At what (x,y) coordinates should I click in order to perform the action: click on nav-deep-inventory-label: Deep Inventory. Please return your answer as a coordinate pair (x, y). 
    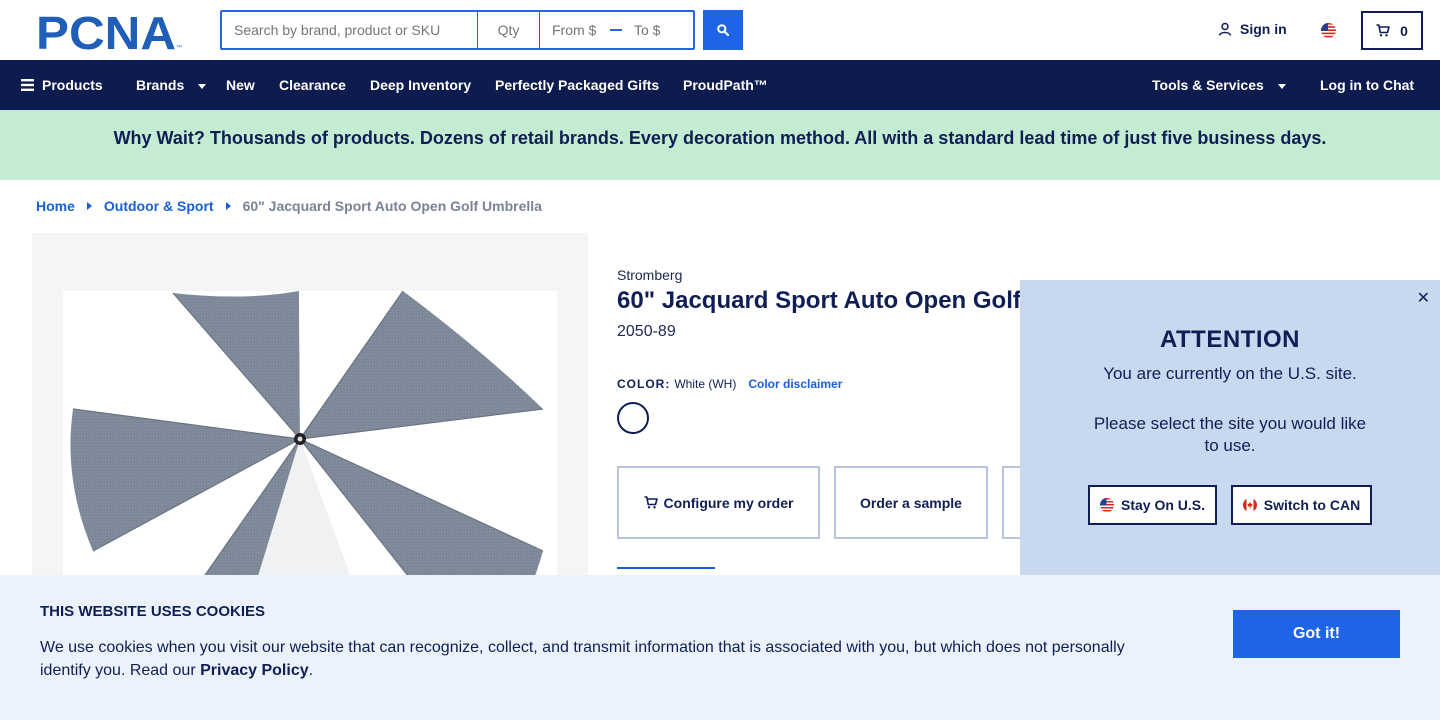
    Looking at the image, I should click on (421, 85).